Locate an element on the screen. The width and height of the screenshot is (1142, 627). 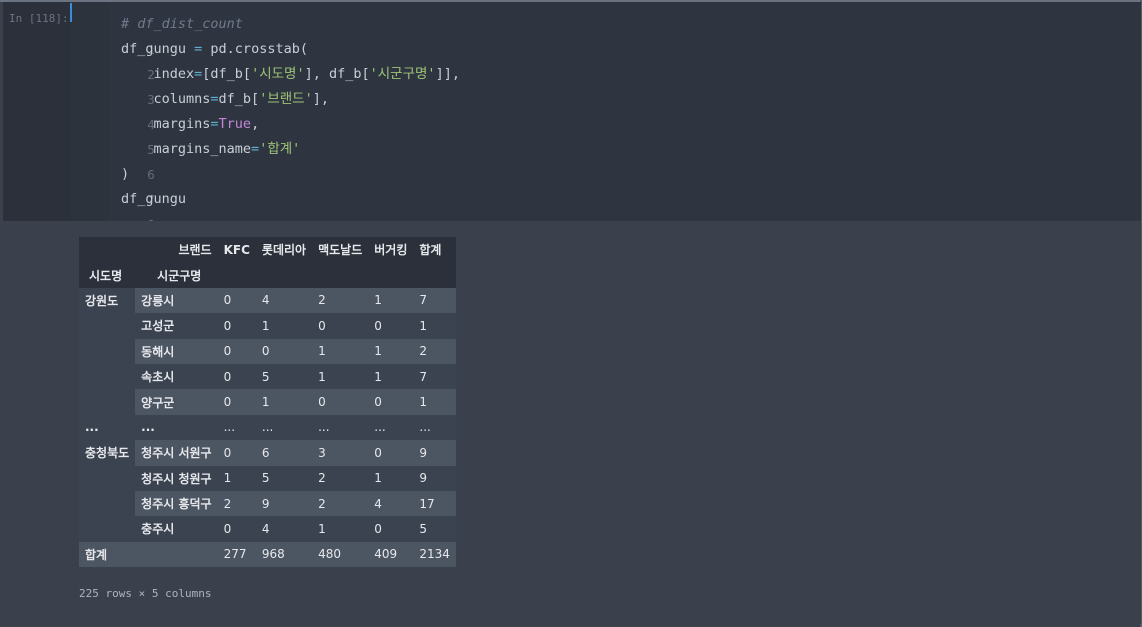
row-index-level1: 고성군 is located at coordinates (176, 326).